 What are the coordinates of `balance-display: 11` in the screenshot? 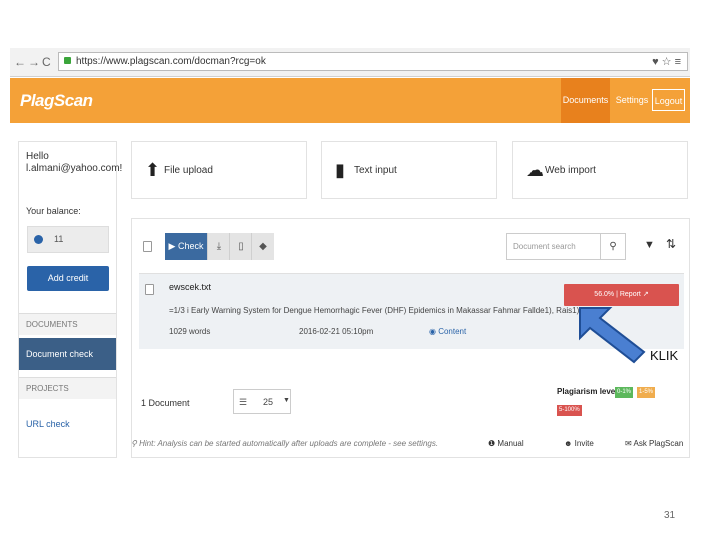 It's located at (68, 239).